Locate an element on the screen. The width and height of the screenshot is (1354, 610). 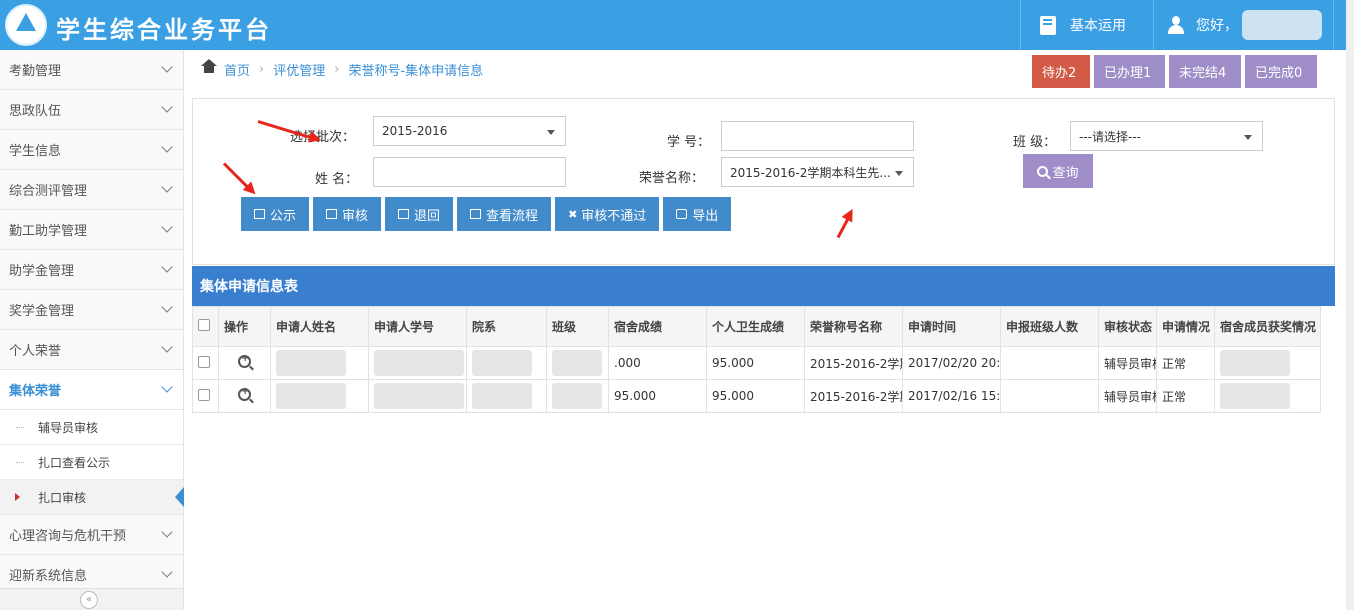
user-menu: 您好， is located at coordinates (1245, 25).